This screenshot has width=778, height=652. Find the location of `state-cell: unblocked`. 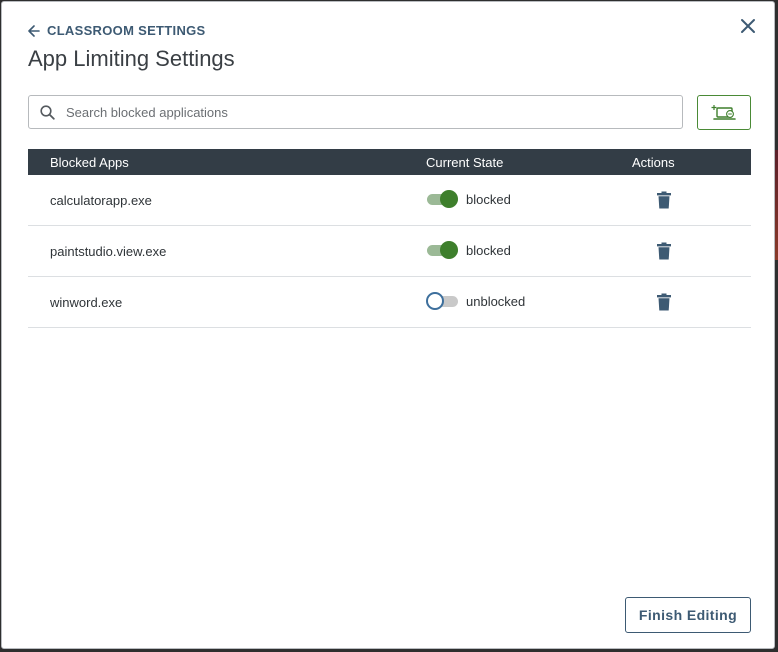

state-cell: unblocked is located at coordinates (475, 301).